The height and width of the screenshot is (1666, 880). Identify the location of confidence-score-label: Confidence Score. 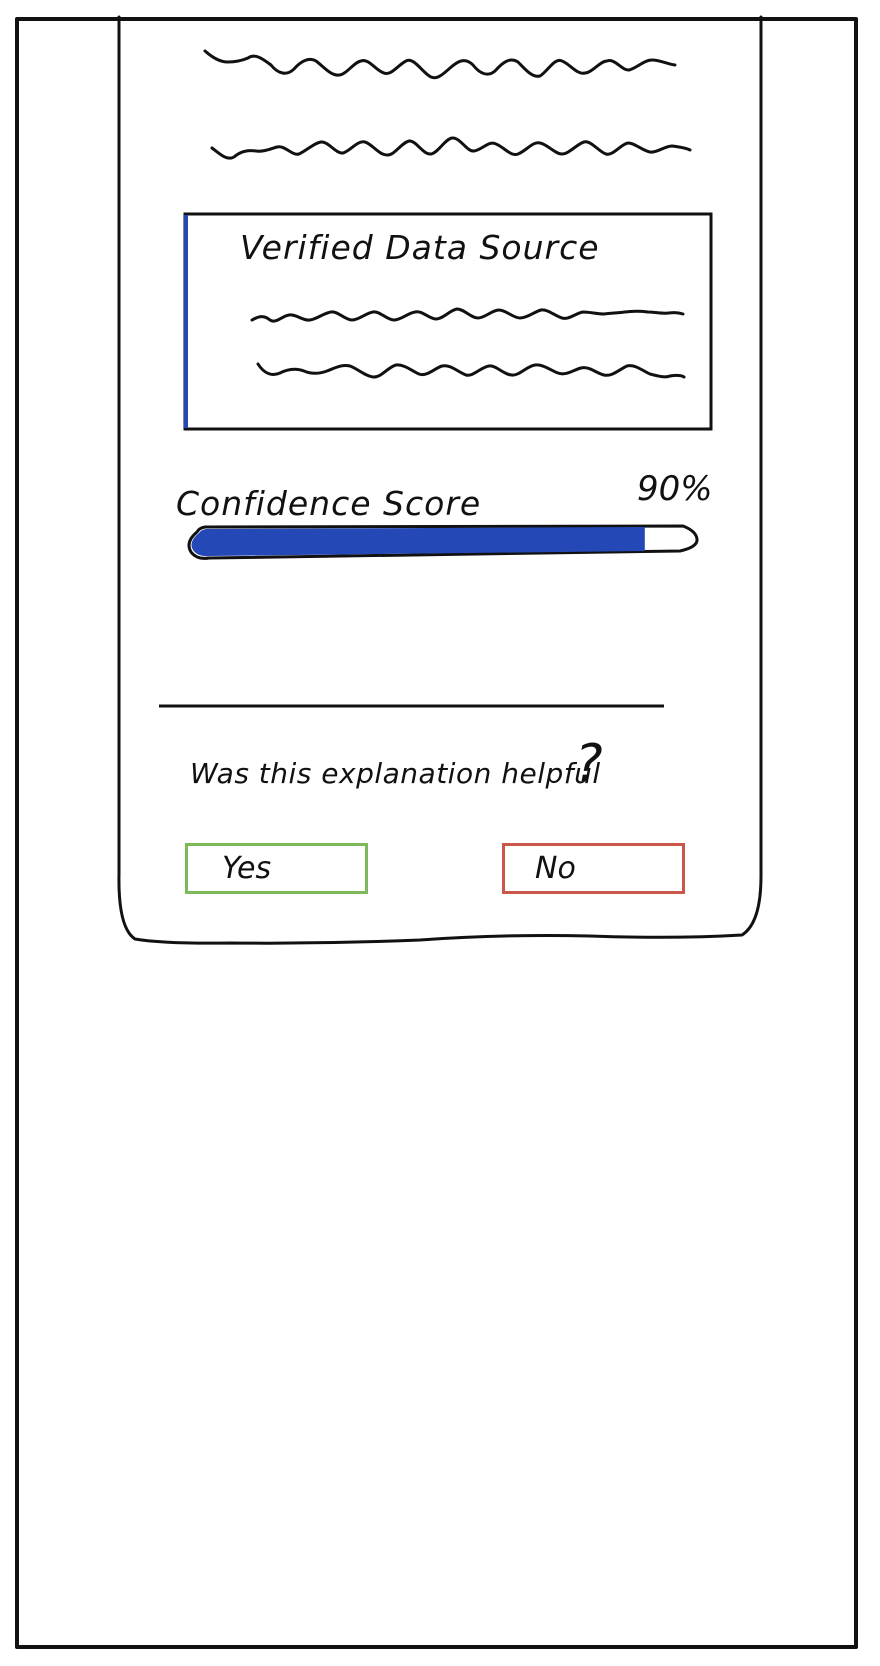
(329, 503).